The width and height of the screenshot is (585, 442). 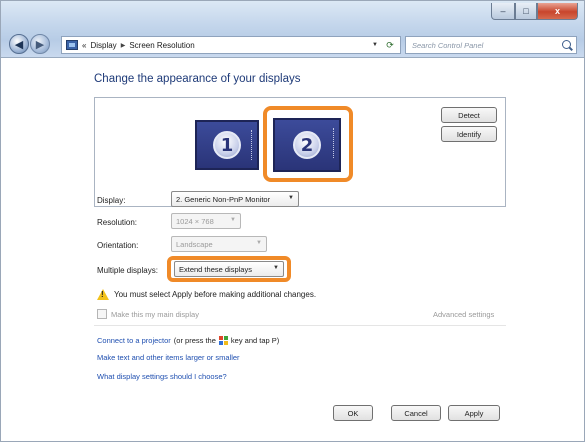 I want to click on close-button: x, so click(x=557, y=11).